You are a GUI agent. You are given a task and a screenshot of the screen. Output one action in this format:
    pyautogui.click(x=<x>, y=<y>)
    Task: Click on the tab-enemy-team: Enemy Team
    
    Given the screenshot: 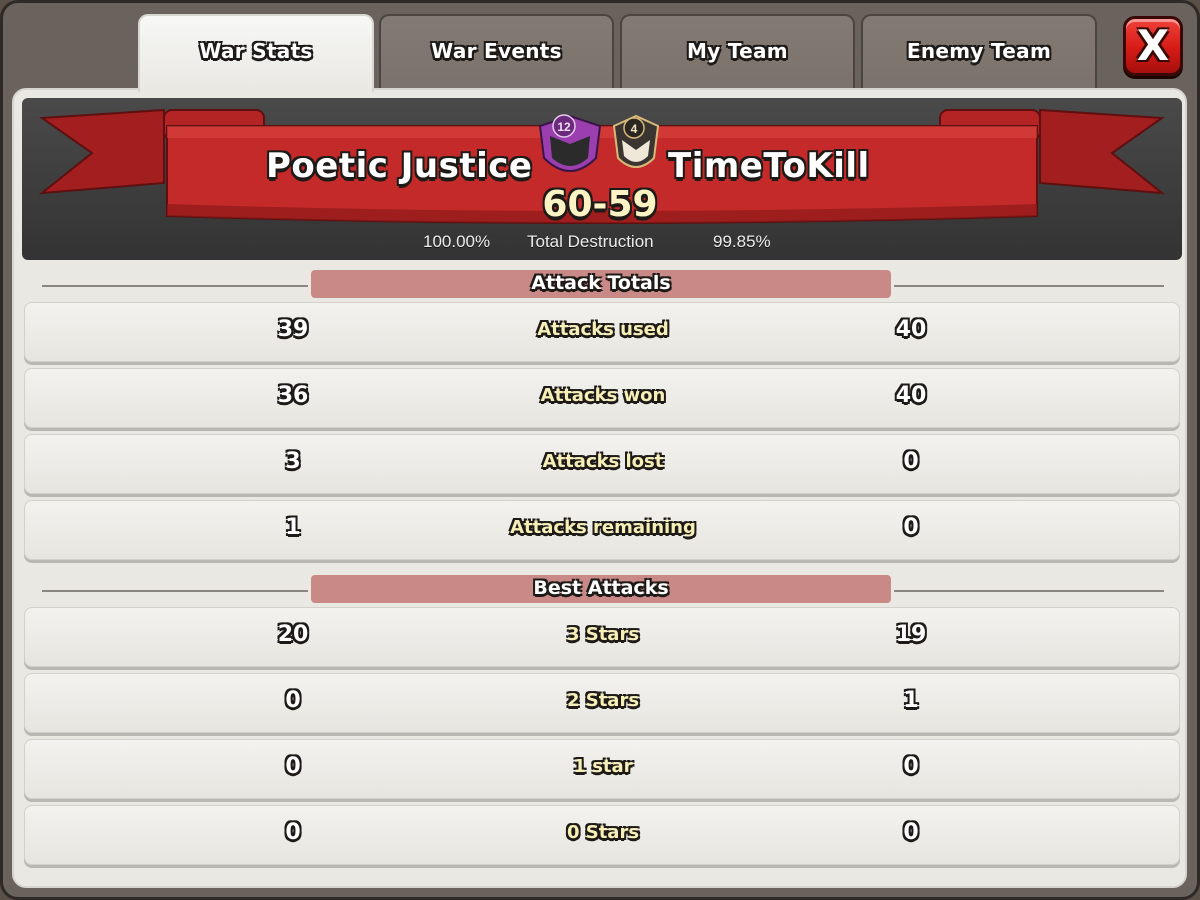 What is the action you would take?
    pyautogui.click(x=979, y=53)
    